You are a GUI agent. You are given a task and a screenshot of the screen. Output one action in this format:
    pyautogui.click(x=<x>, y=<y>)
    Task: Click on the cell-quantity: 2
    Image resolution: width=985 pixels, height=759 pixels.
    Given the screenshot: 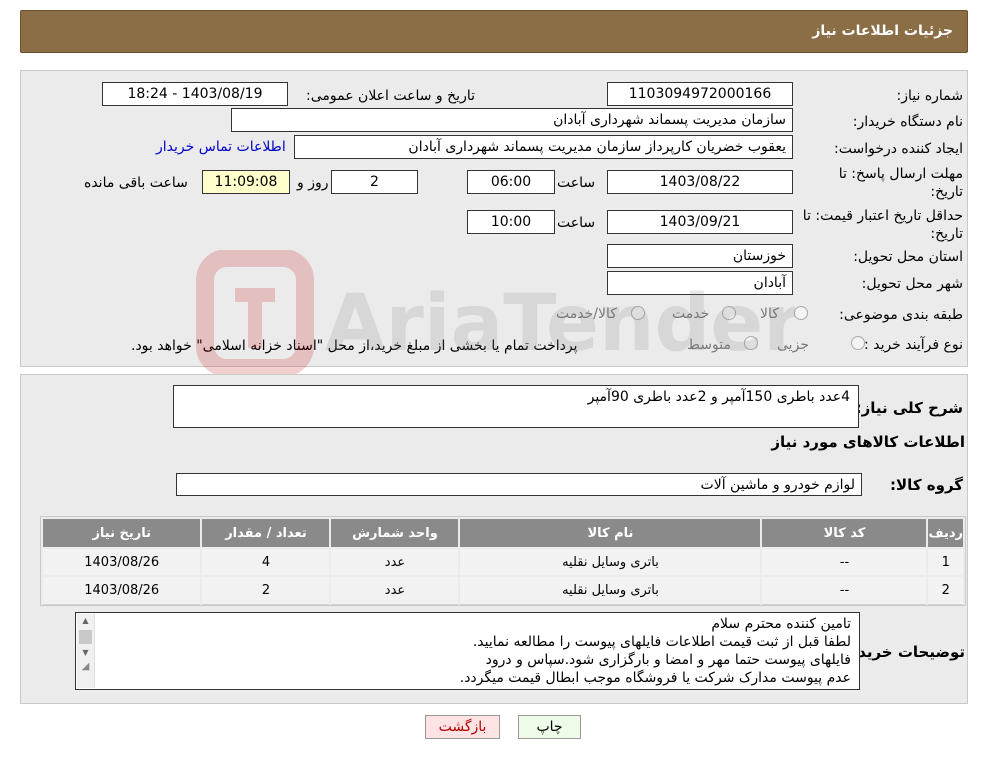 What is the action you would take?
    pyautogui.click(x=266, y=590)
    